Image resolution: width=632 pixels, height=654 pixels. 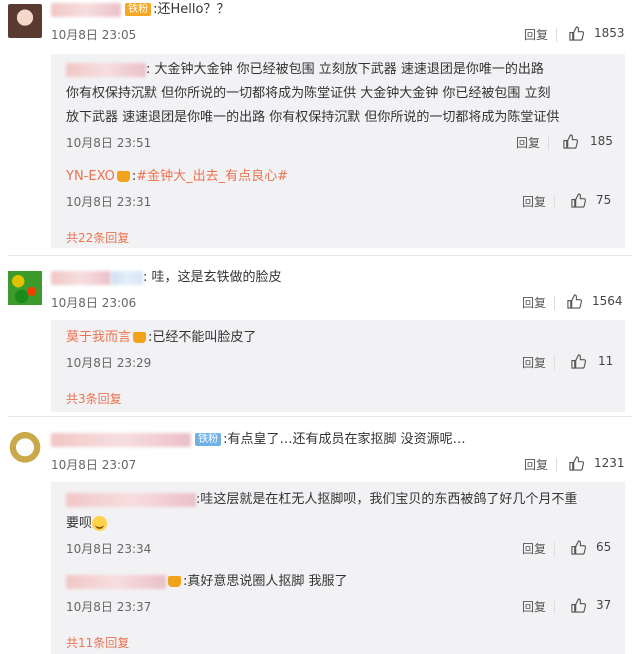 I want to click on reply-2-text: :真好意思说圈人抠脚 我服了, so click(x=207, y=582).